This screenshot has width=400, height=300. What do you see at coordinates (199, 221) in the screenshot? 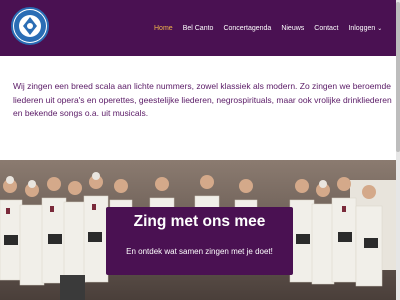
I see `hero-title: Zing met ons mee` at bounding box center [199, 221].